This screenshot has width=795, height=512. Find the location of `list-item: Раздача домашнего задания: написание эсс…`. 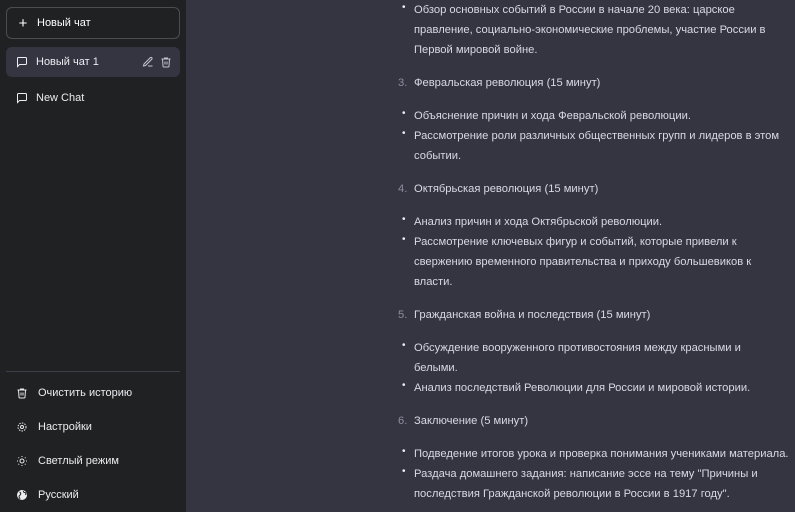

list-item: Раздача домашнего задания: написание эсс… is located at coordinates (595, 483).